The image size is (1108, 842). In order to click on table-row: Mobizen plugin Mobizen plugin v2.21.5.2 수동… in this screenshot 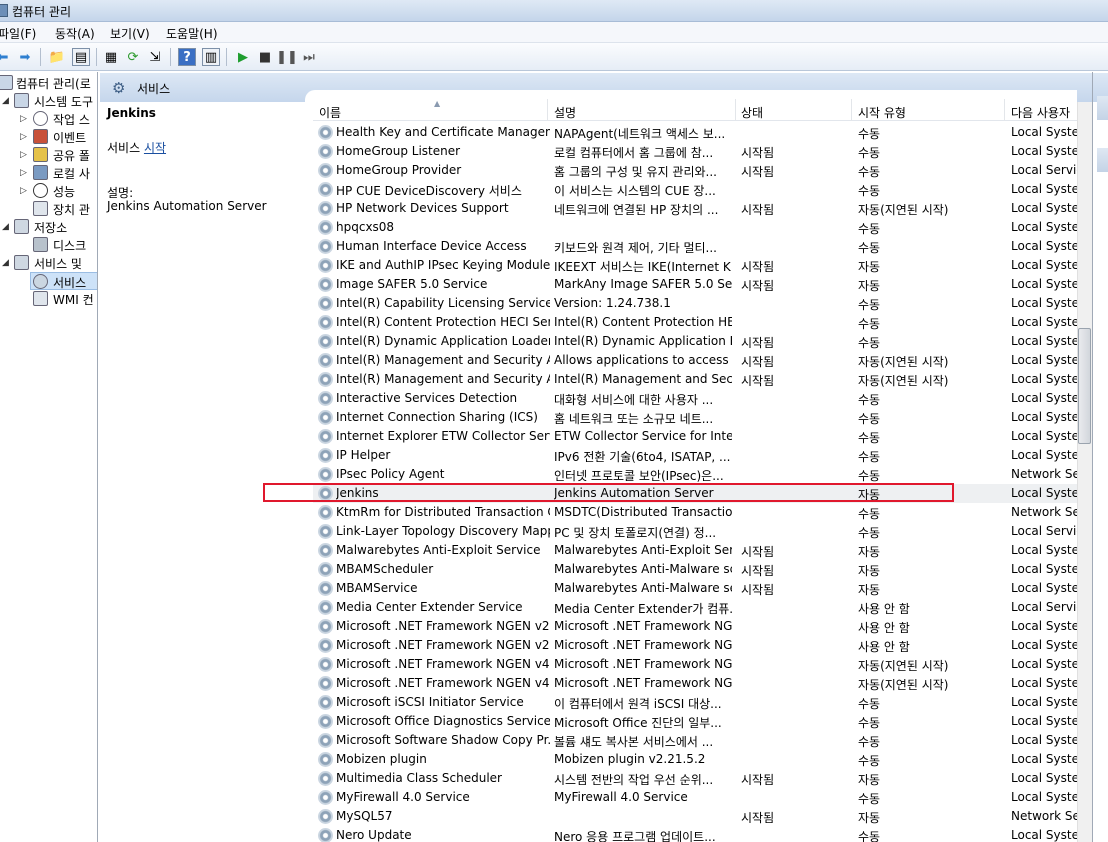, I will do `click(695, 759)`.